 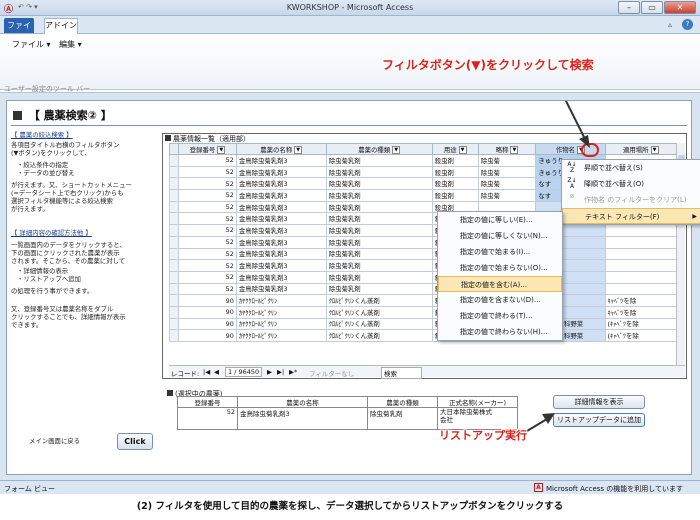 I want to click on sel-reg-no: 52, so click(x=207, y=418).